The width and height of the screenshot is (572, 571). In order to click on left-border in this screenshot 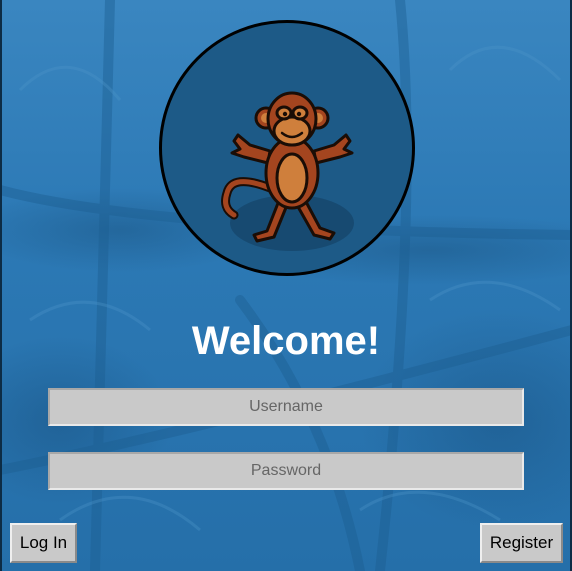, I will do `click(1, 285)`.